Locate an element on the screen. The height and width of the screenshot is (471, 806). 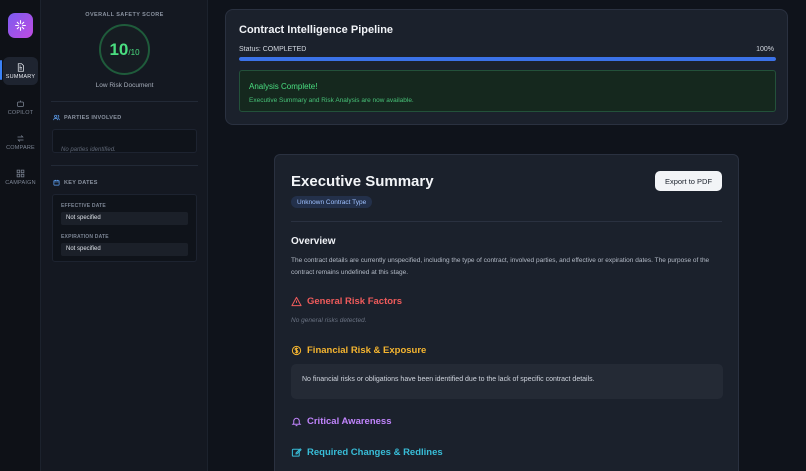
document-icon is located at coordinates (20, 67).